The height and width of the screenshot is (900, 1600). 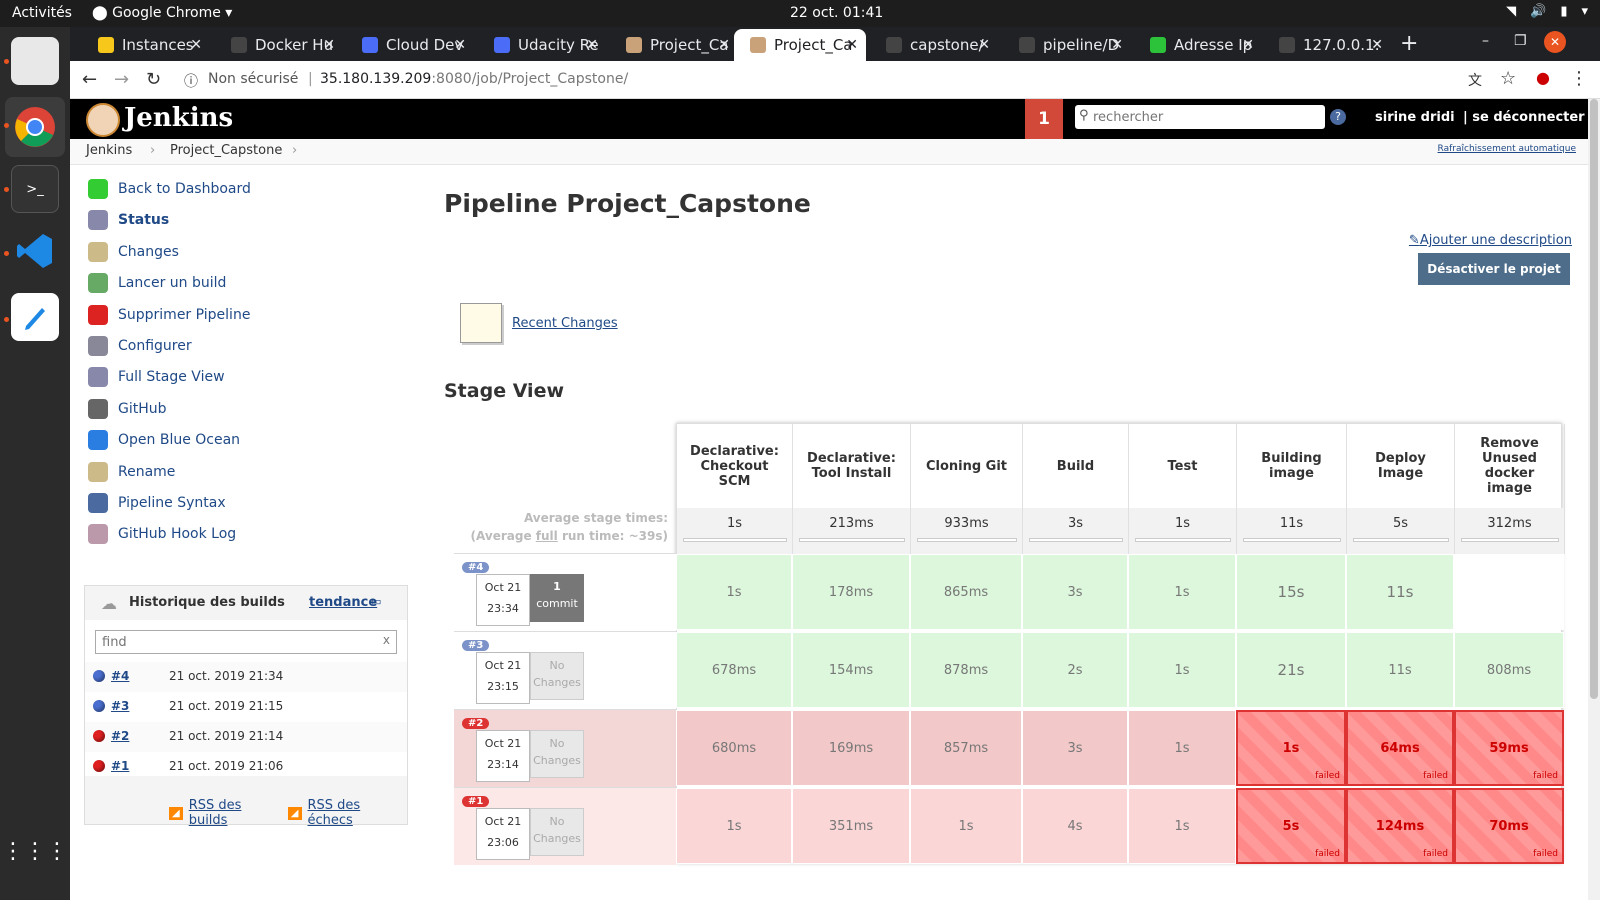 I want to click on tab-2: Docker Hu ✕, so click(x=279, y=45).